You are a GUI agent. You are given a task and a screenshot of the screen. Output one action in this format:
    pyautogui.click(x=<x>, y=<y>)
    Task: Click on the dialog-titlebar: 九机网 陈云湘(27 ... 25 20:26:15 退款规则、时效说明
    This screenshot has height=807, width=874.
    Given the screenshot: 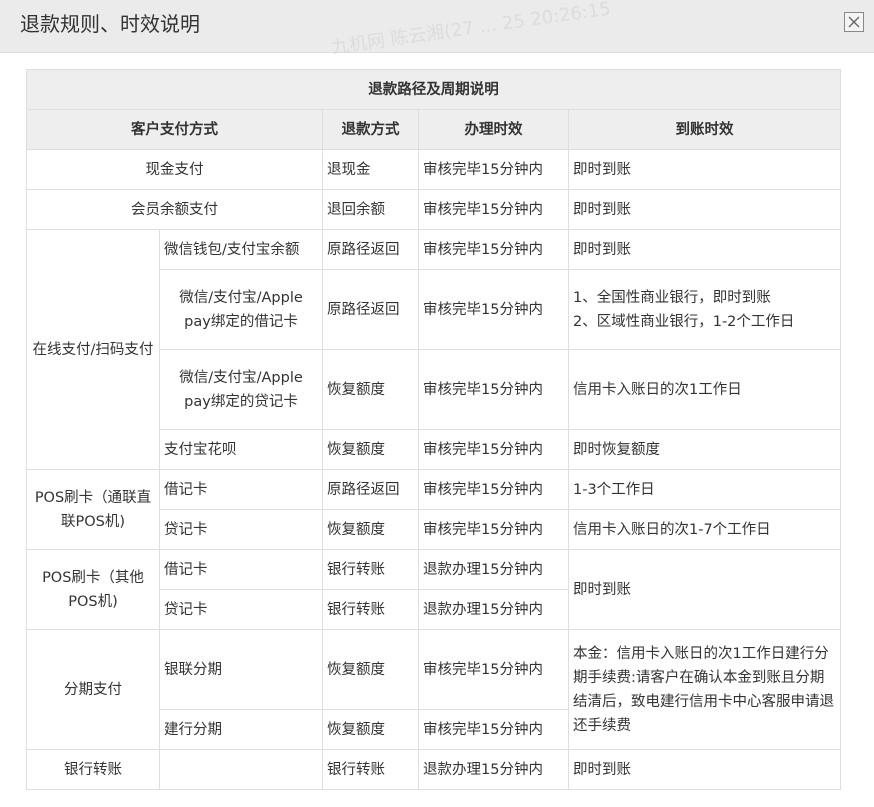 What is the action you would take?
    pyautogui.click(x=437, y=29)
    